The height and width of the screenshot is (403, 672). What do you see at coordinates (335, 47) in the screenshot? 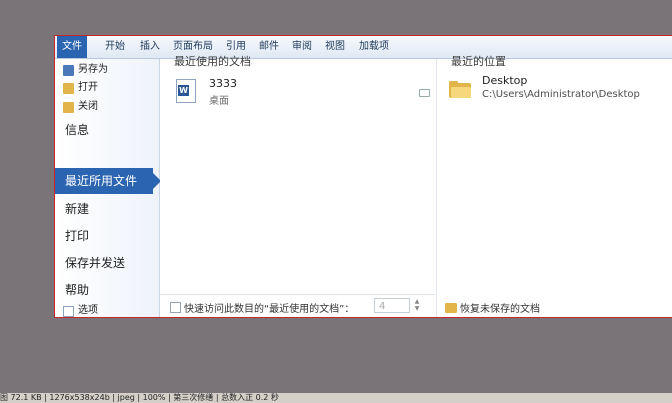
I see `tab-view: 视图` at bounding box center [335, 47].